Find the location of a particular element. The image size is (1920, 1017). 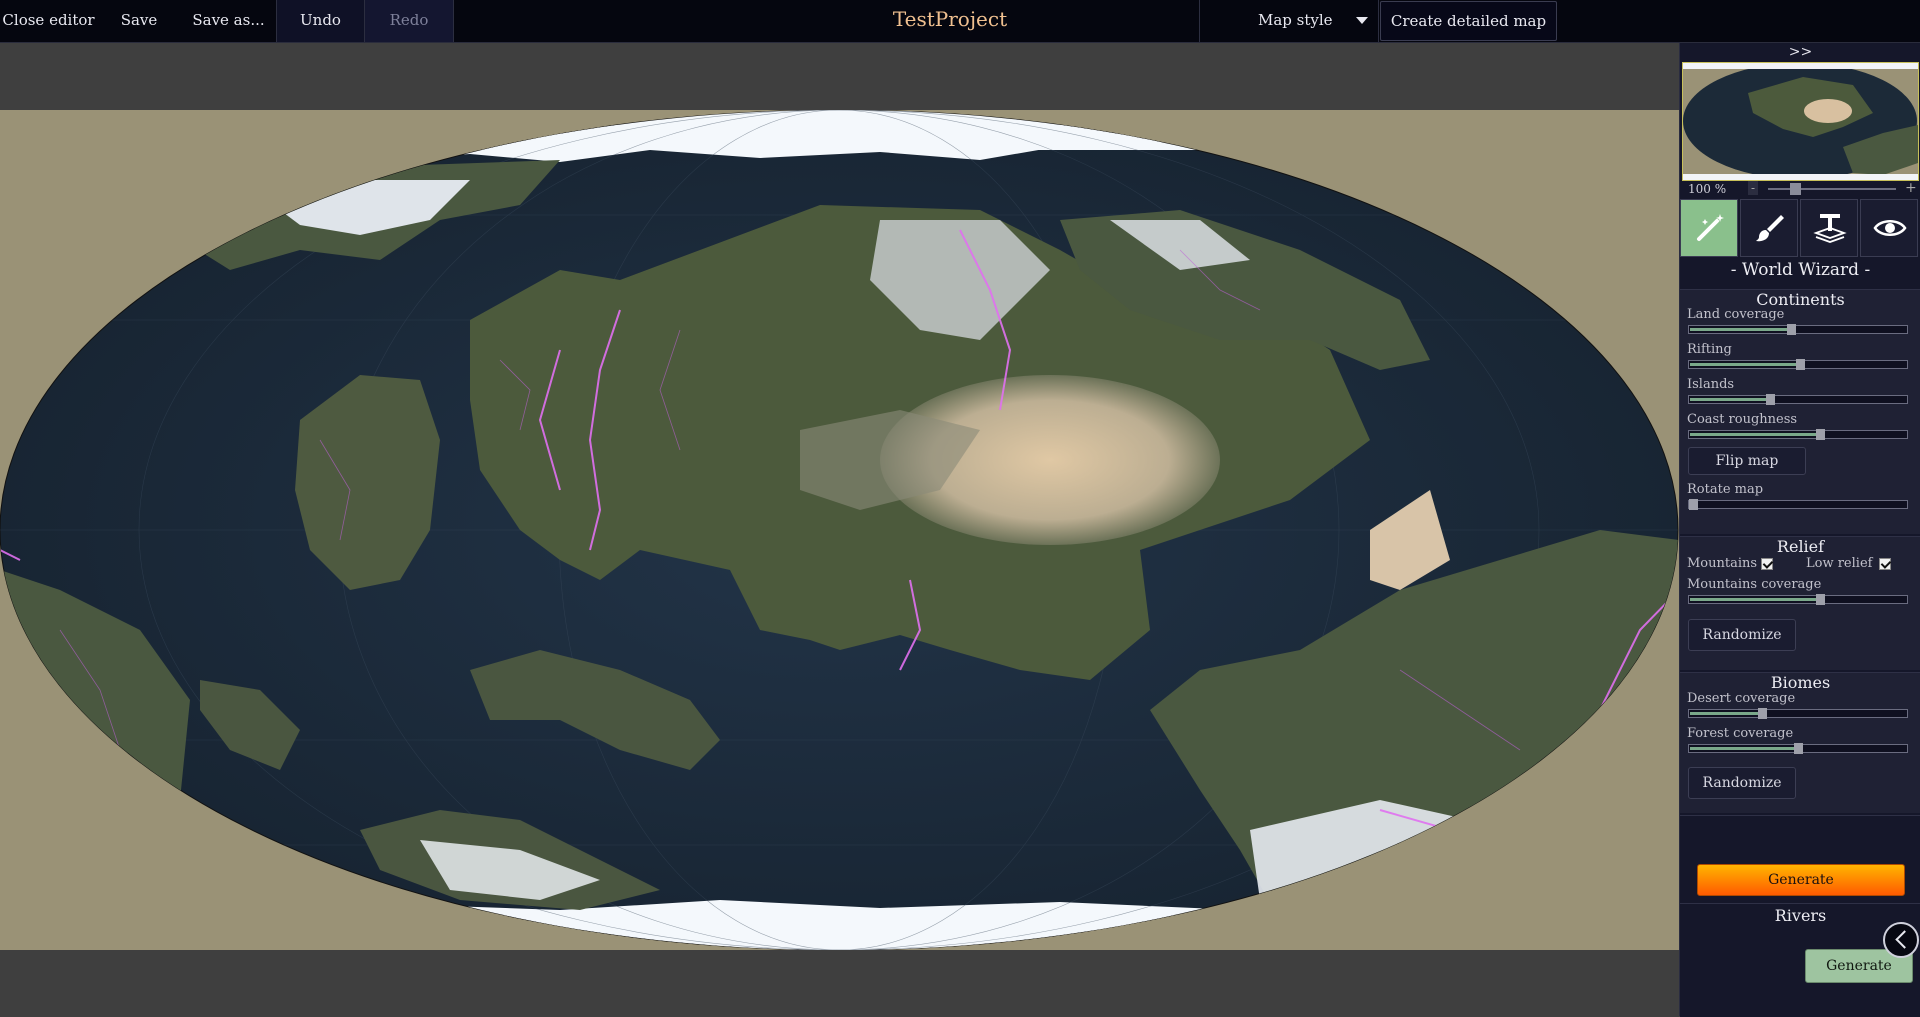

low-relief-checkbox is located at coordinates (1885, 564).